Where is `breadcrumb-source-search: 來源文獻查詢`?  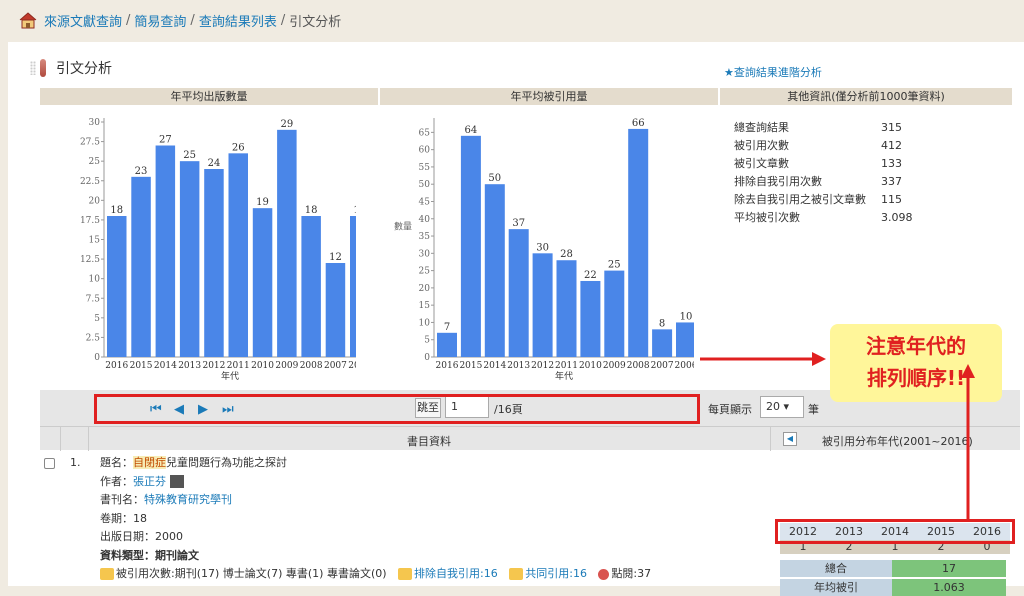 breadcrumb-source-search: 來源文獻查詢 is located at coordinates (83, 20).